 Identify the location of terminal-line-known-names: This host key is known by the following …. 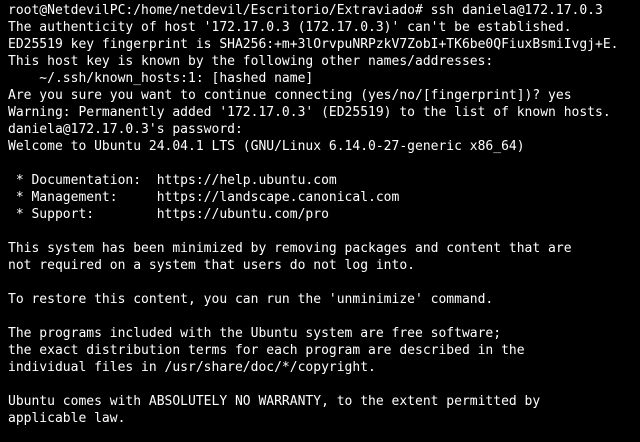
(251, 61).